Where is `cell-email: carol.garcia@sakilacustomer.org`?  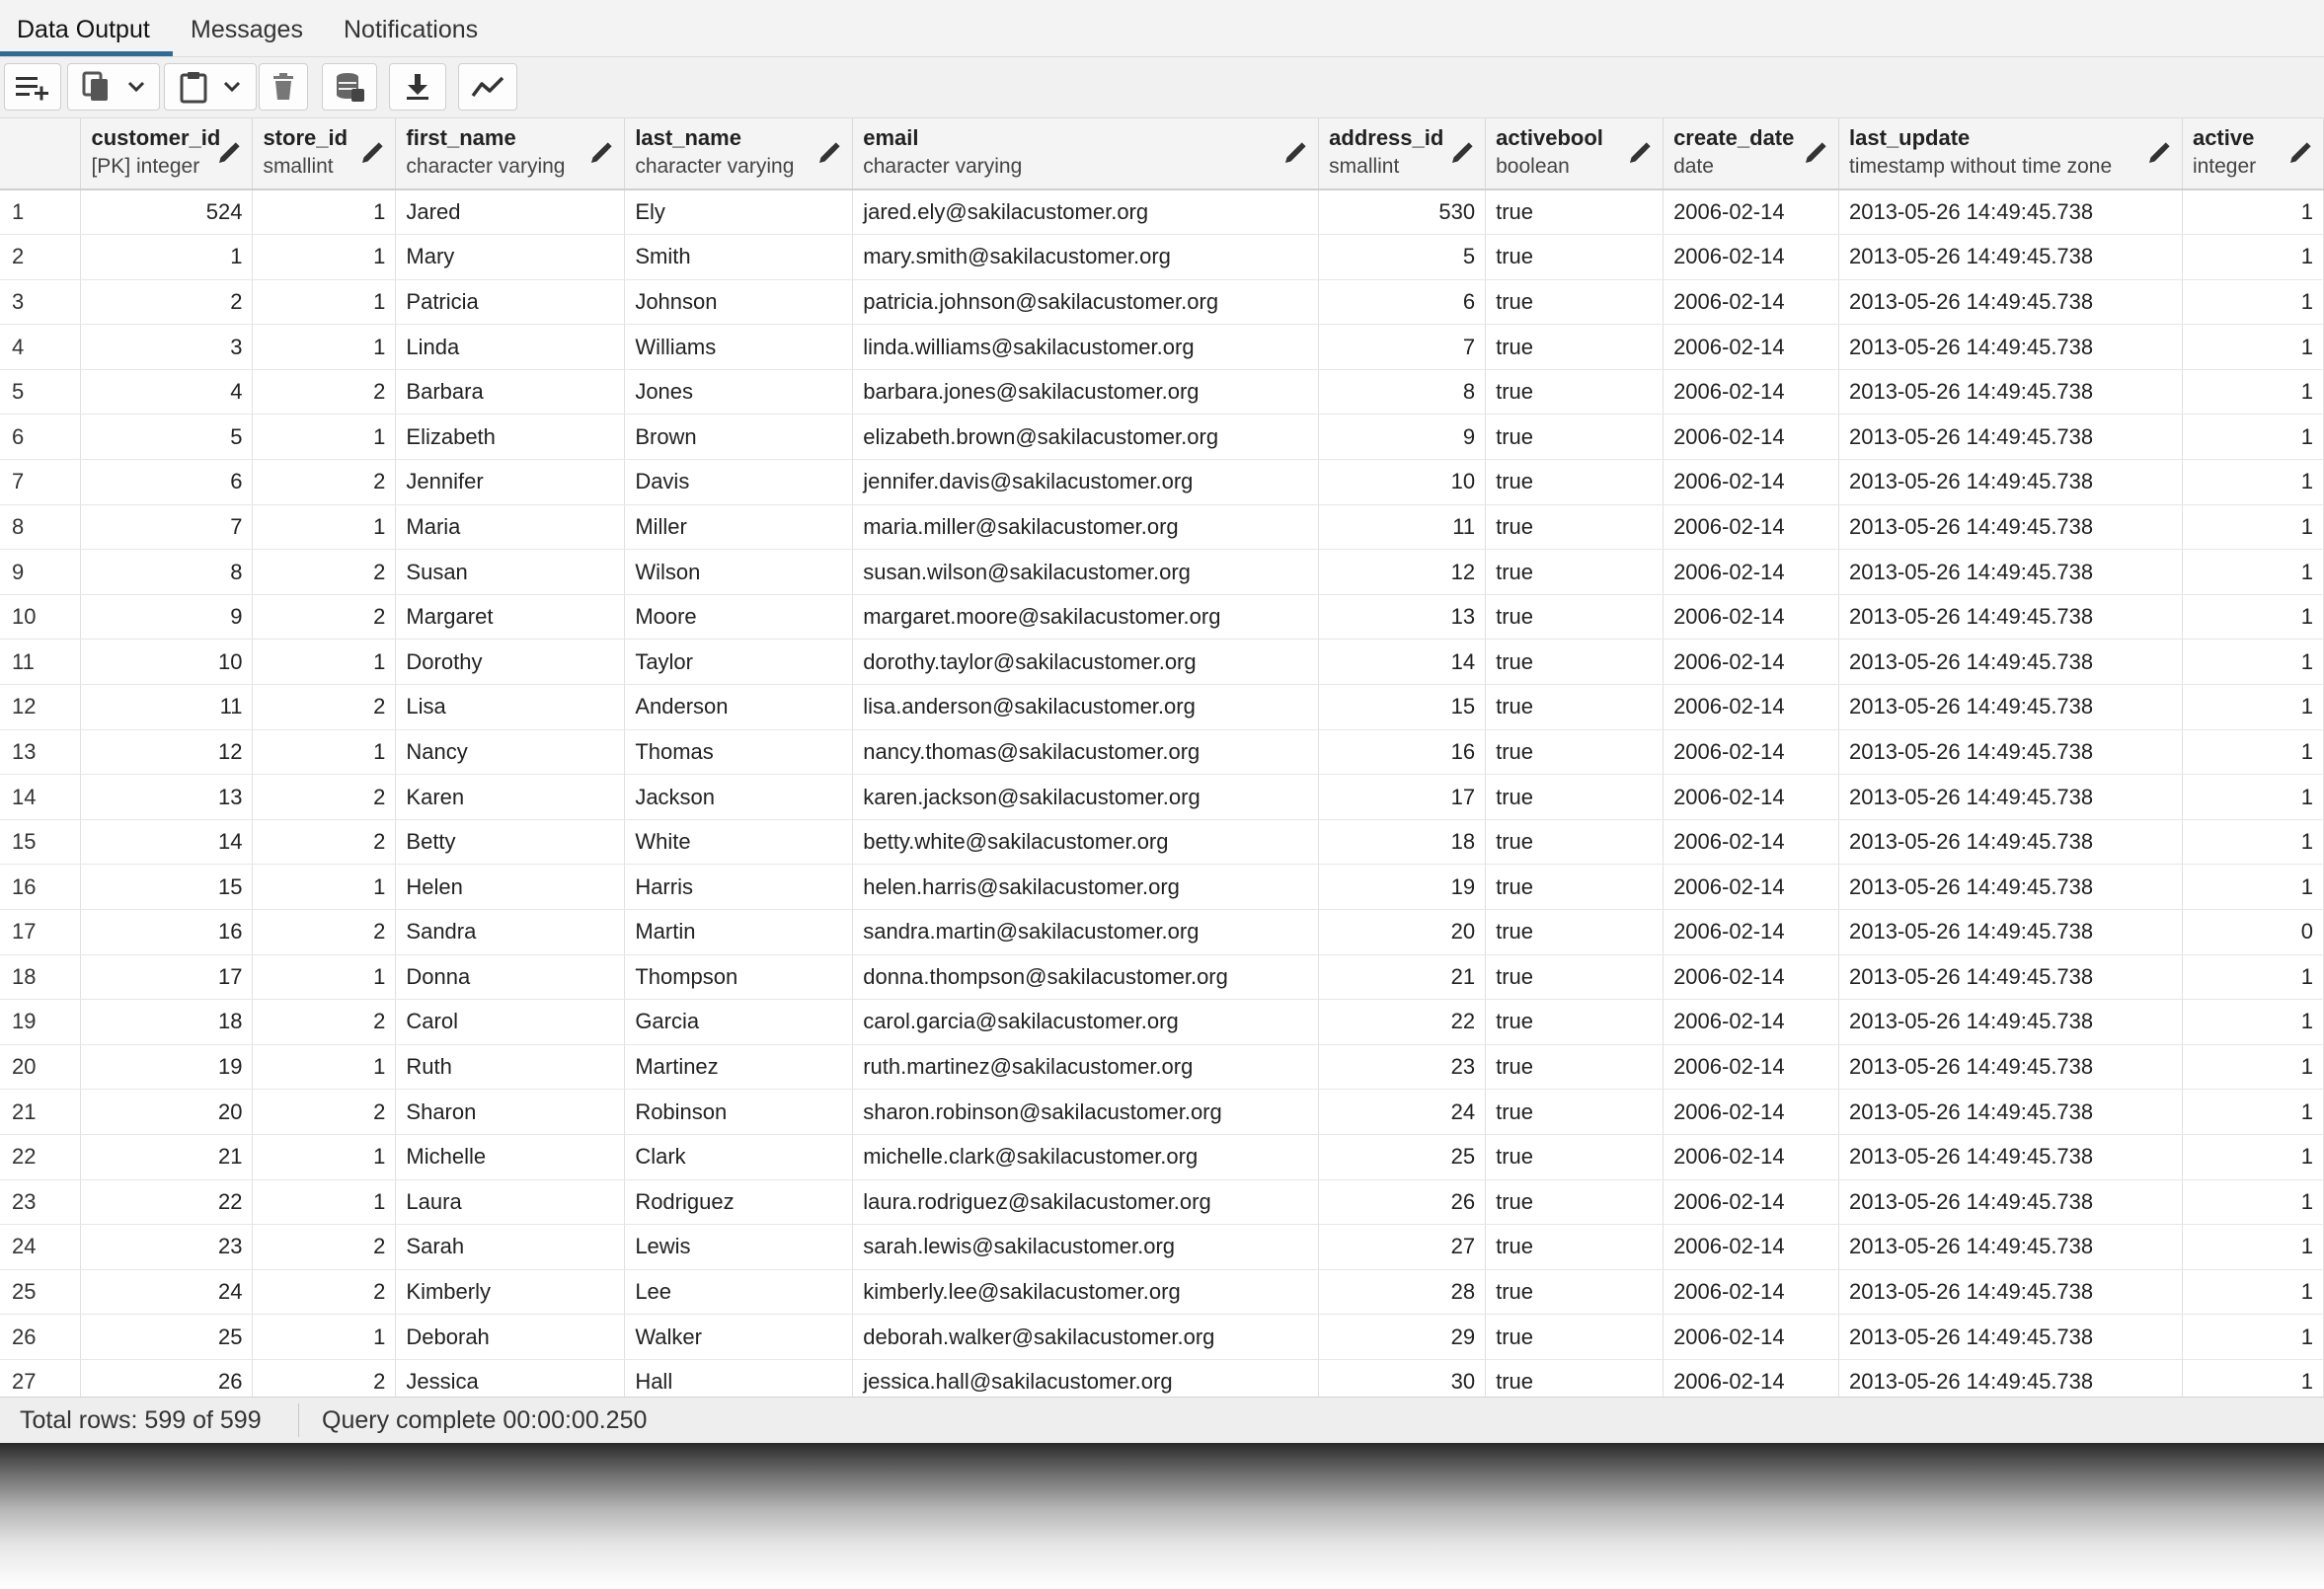
cell-email: carol.garcia@sakilacustomer.org is located at coordinates (1086, 1022).